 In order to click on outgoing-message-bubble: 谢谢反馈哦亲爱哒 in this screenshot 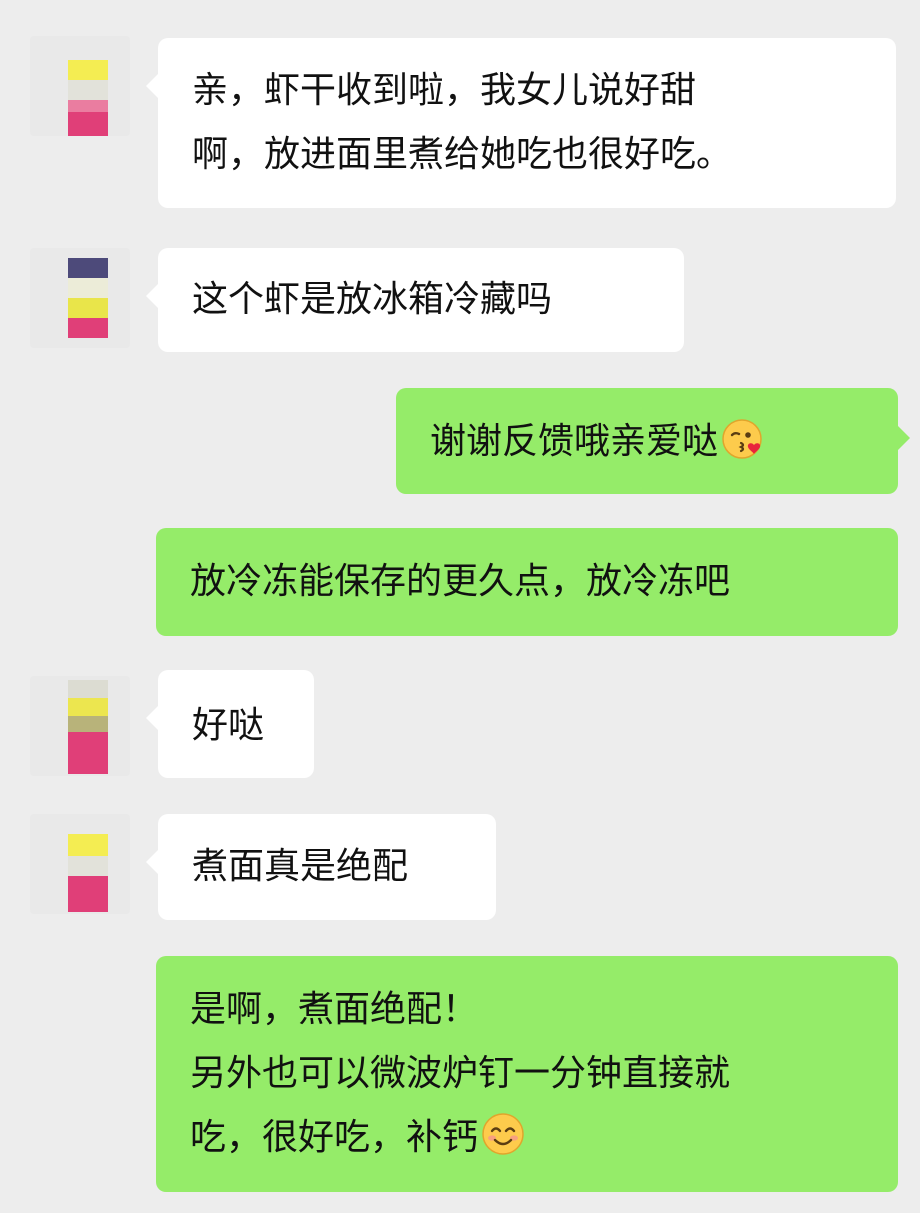, I will do `click(653, 441)`.